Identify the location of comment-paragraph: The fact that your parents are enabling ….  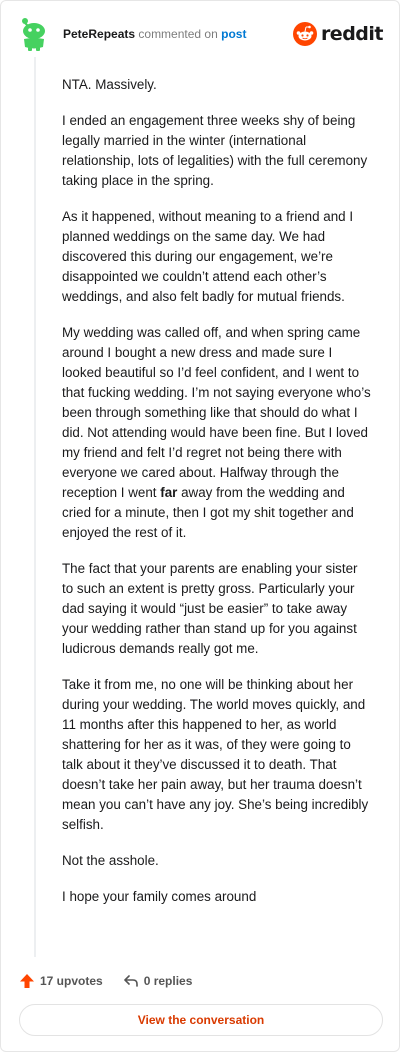
(210, 608).